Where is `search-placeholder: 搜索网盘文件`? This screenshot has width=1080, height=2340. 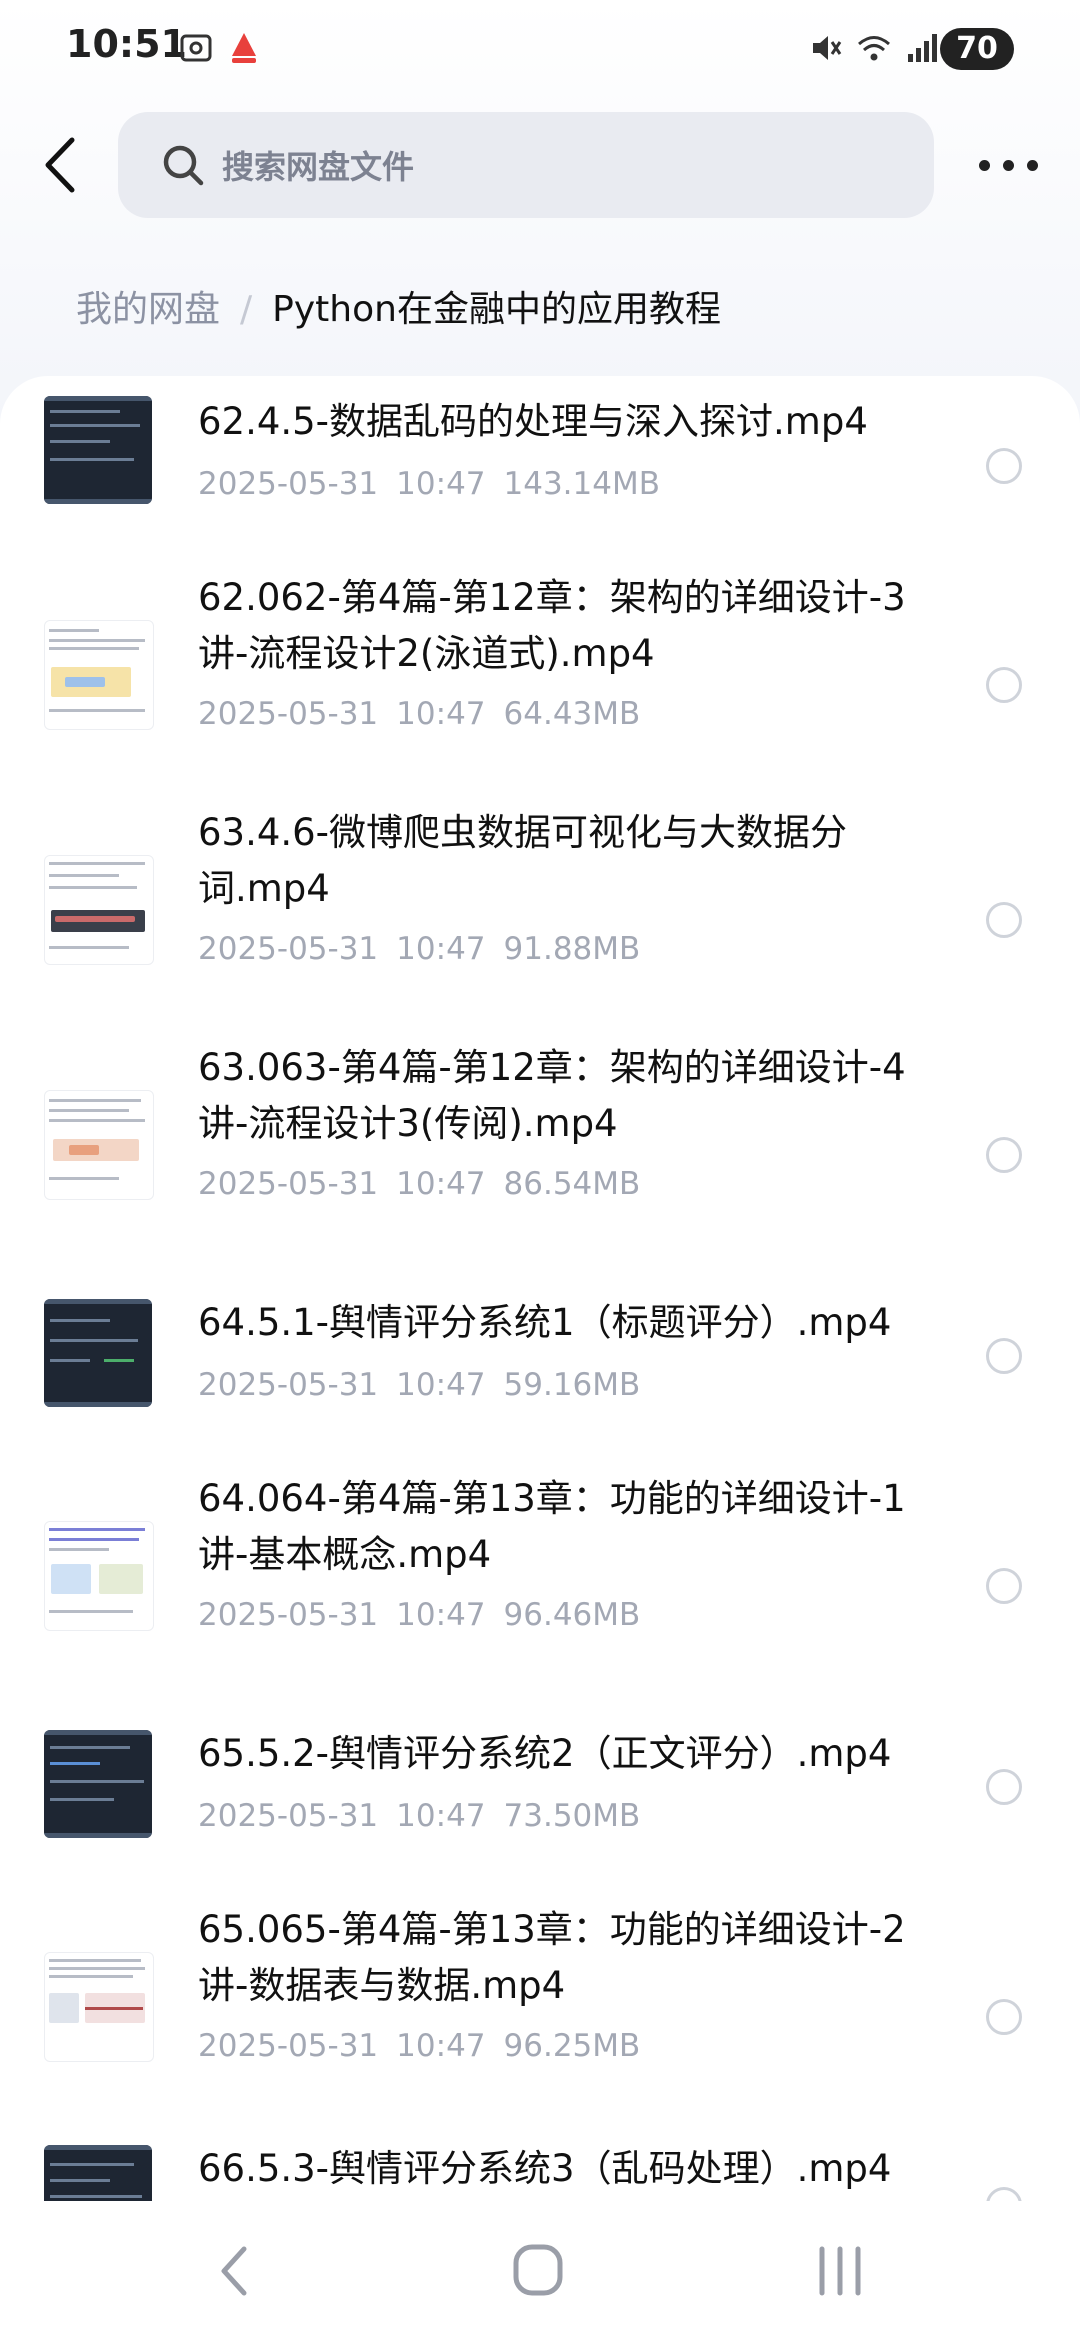 search-placeholder: 搜索网盘文件 is located at coordinates (318, 167).